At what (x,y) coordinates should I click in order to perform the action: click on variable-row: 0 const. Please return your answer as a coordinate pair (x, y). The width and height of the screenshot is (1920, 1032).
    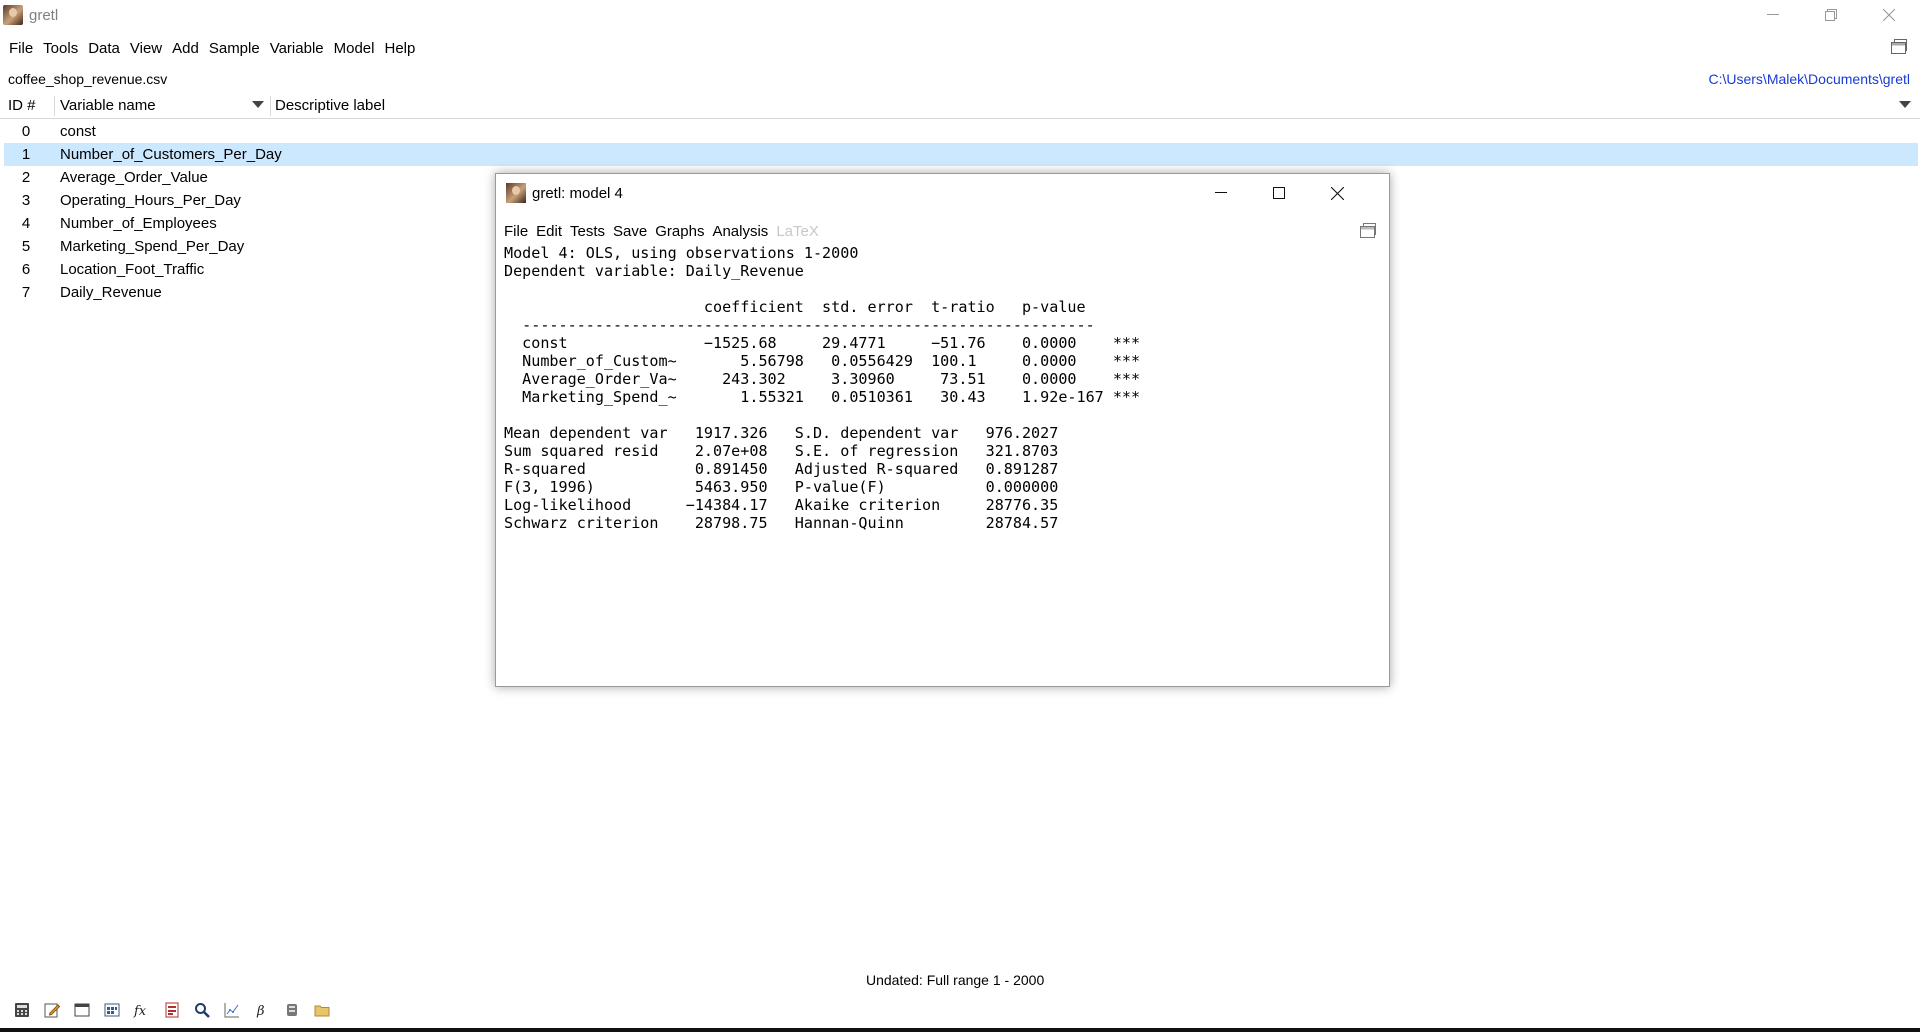
    Looking at the image, I should click on (960, 131).